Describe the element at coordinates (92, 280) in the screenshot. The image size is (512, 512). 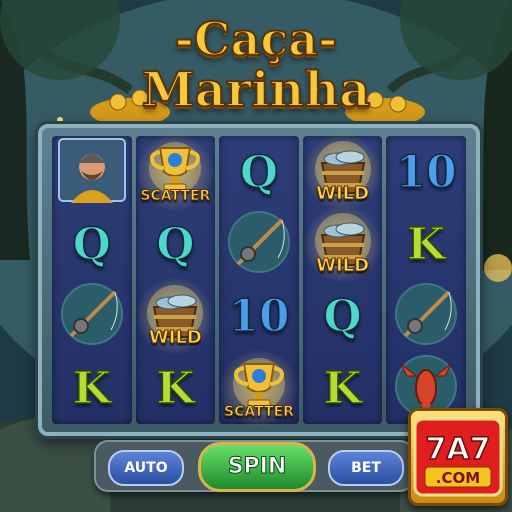
I see `reel-1: Q K` at that location.